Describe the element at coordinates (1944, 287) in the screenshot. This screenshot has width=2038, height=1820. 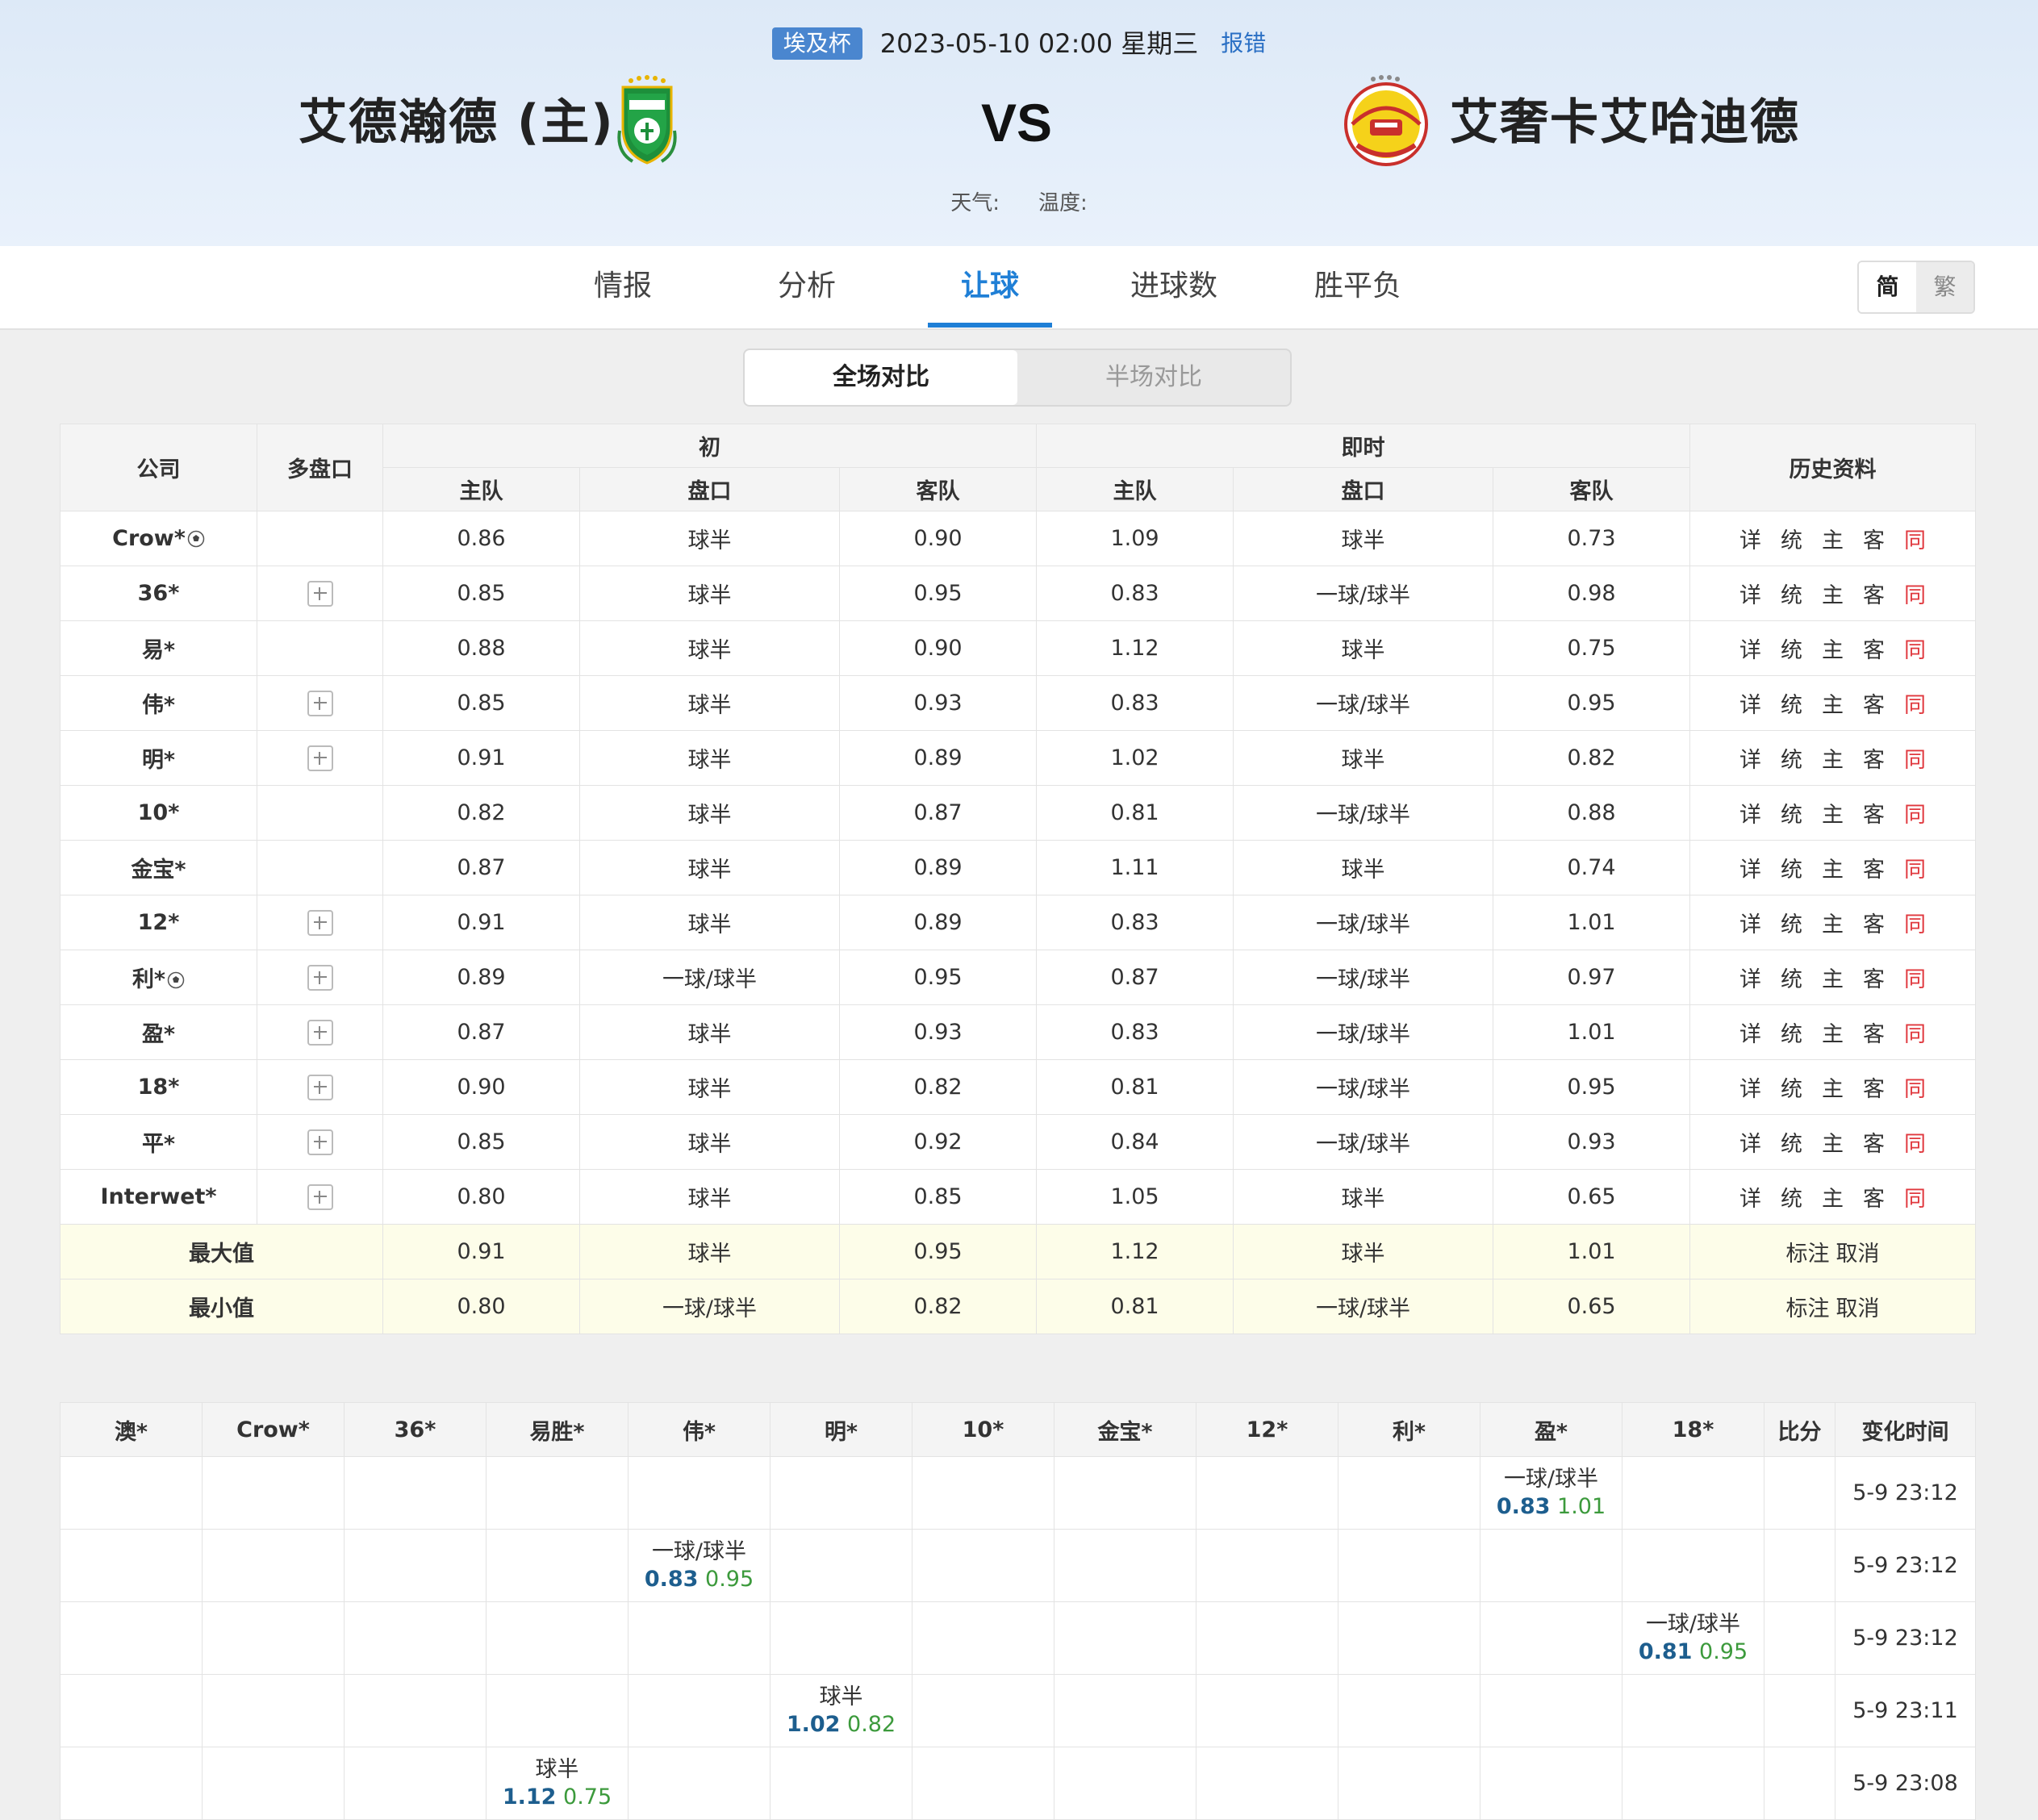
I see `traditional-chinese-button: 繁` at that location.